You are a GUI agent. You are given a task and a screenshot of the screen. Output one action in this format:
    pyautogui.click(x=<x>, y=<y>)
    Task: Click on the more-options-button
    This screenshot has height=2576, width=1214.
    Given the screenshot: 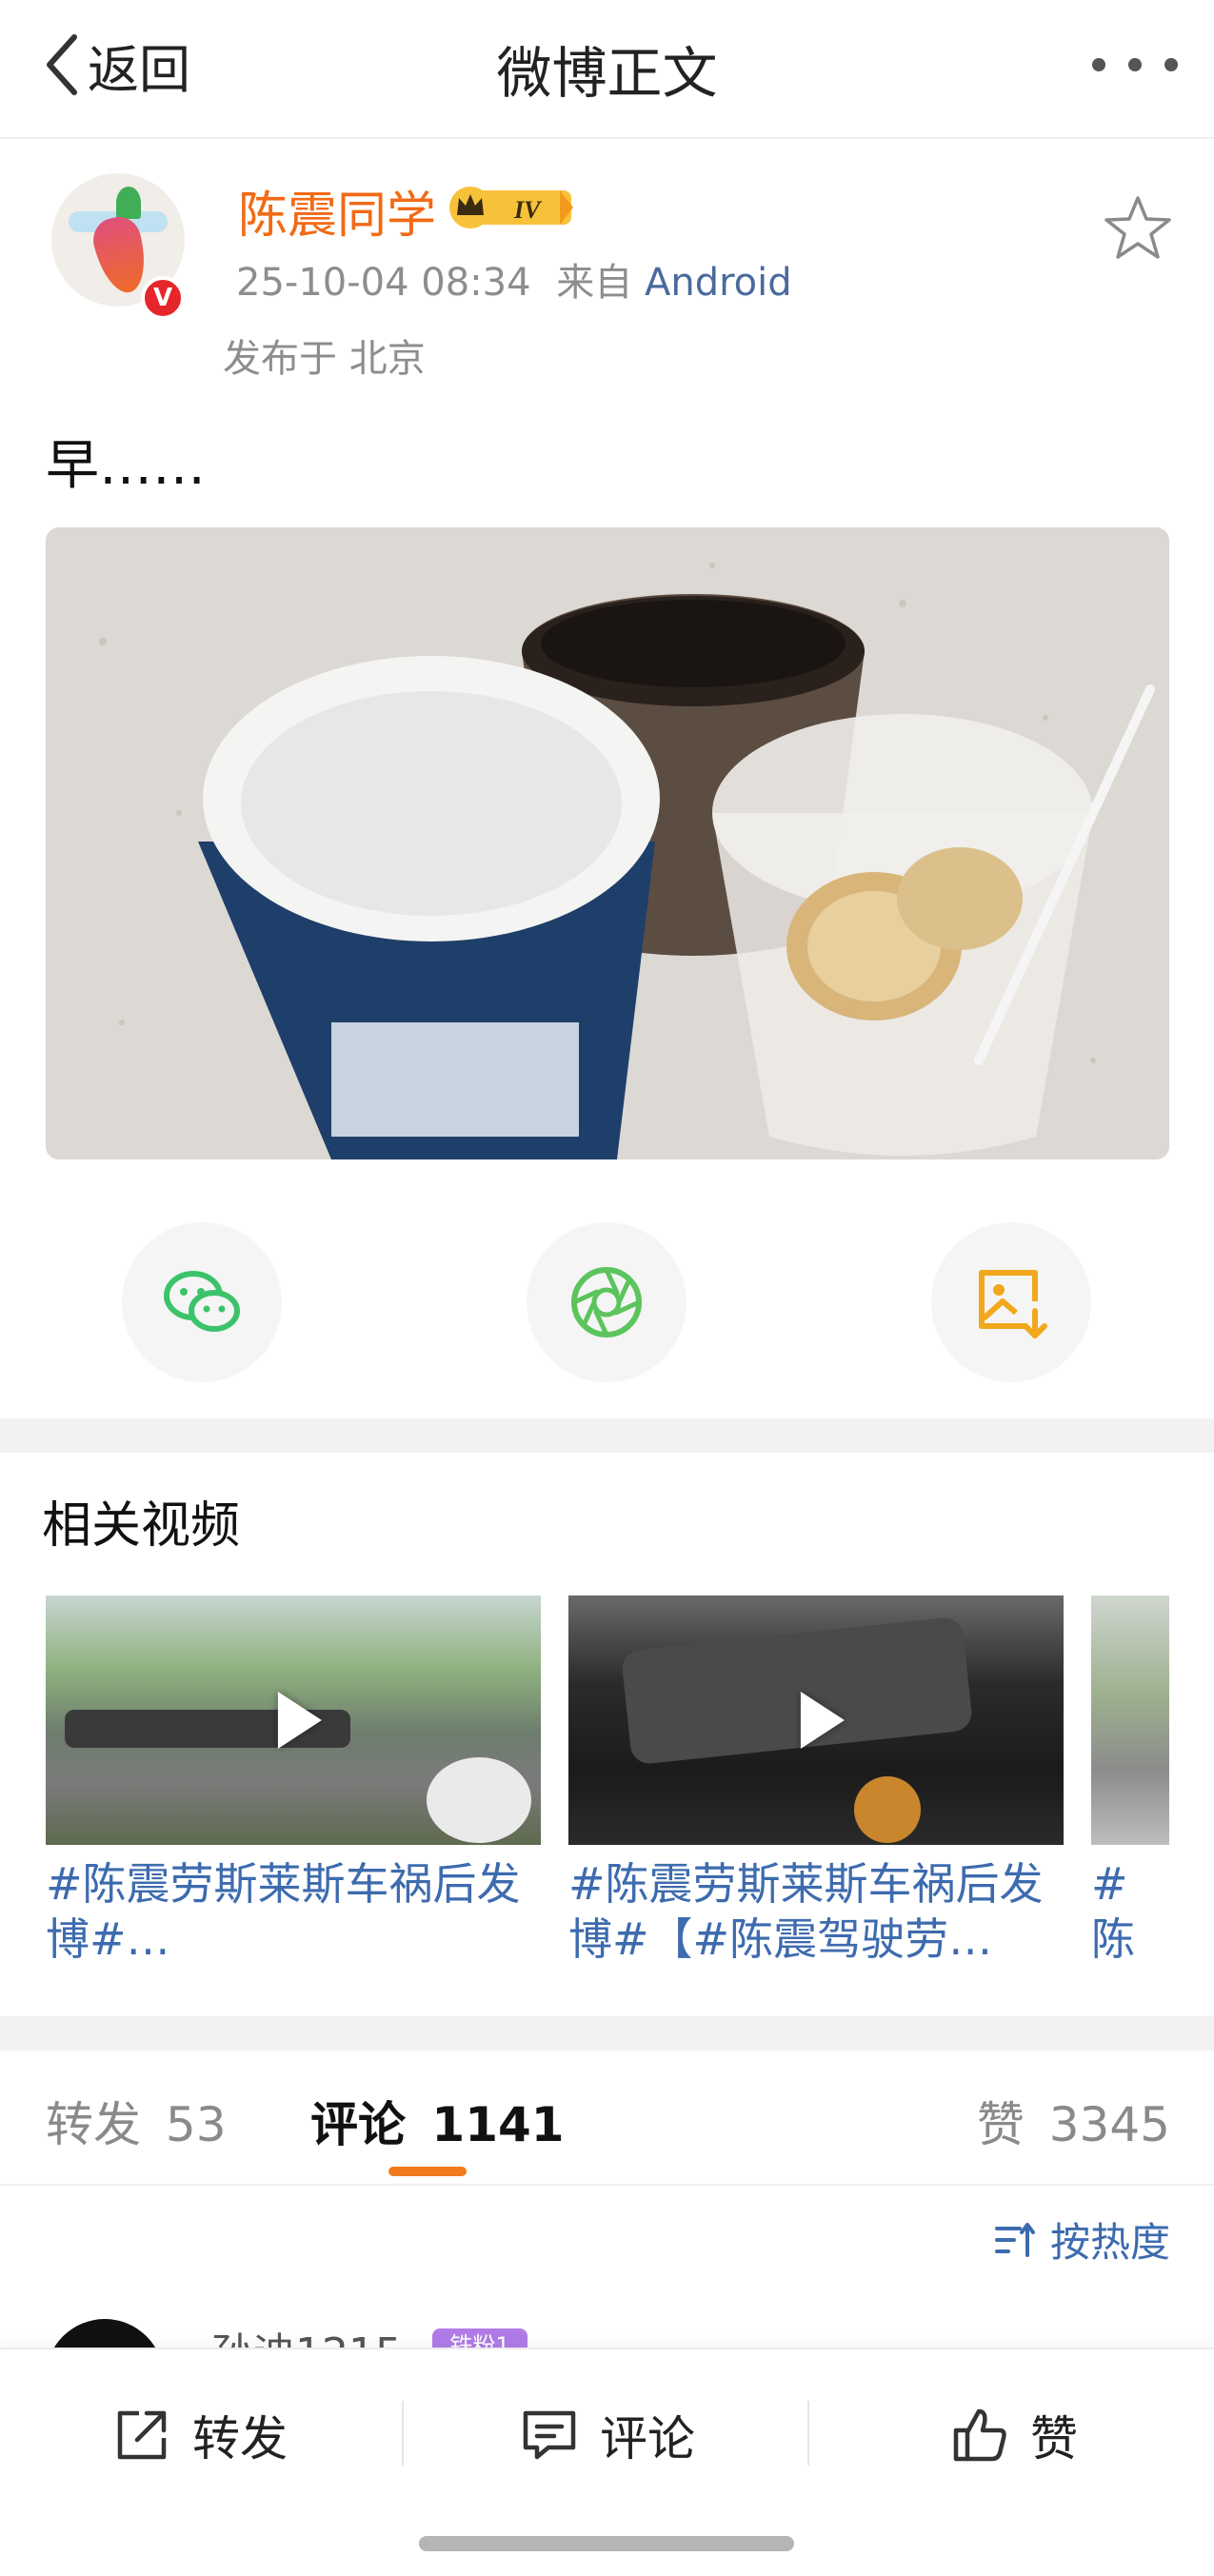 What is the action you would take?
    pyautogui.click(x=1135, y=65)
    